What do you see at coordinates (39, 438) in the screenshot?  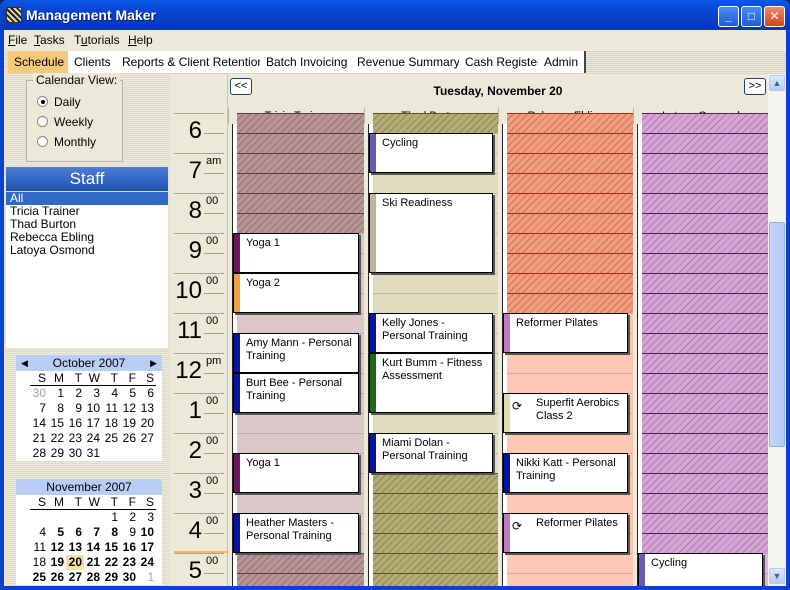 I see `calendar-day: 21` at bounding box center [39, 438].